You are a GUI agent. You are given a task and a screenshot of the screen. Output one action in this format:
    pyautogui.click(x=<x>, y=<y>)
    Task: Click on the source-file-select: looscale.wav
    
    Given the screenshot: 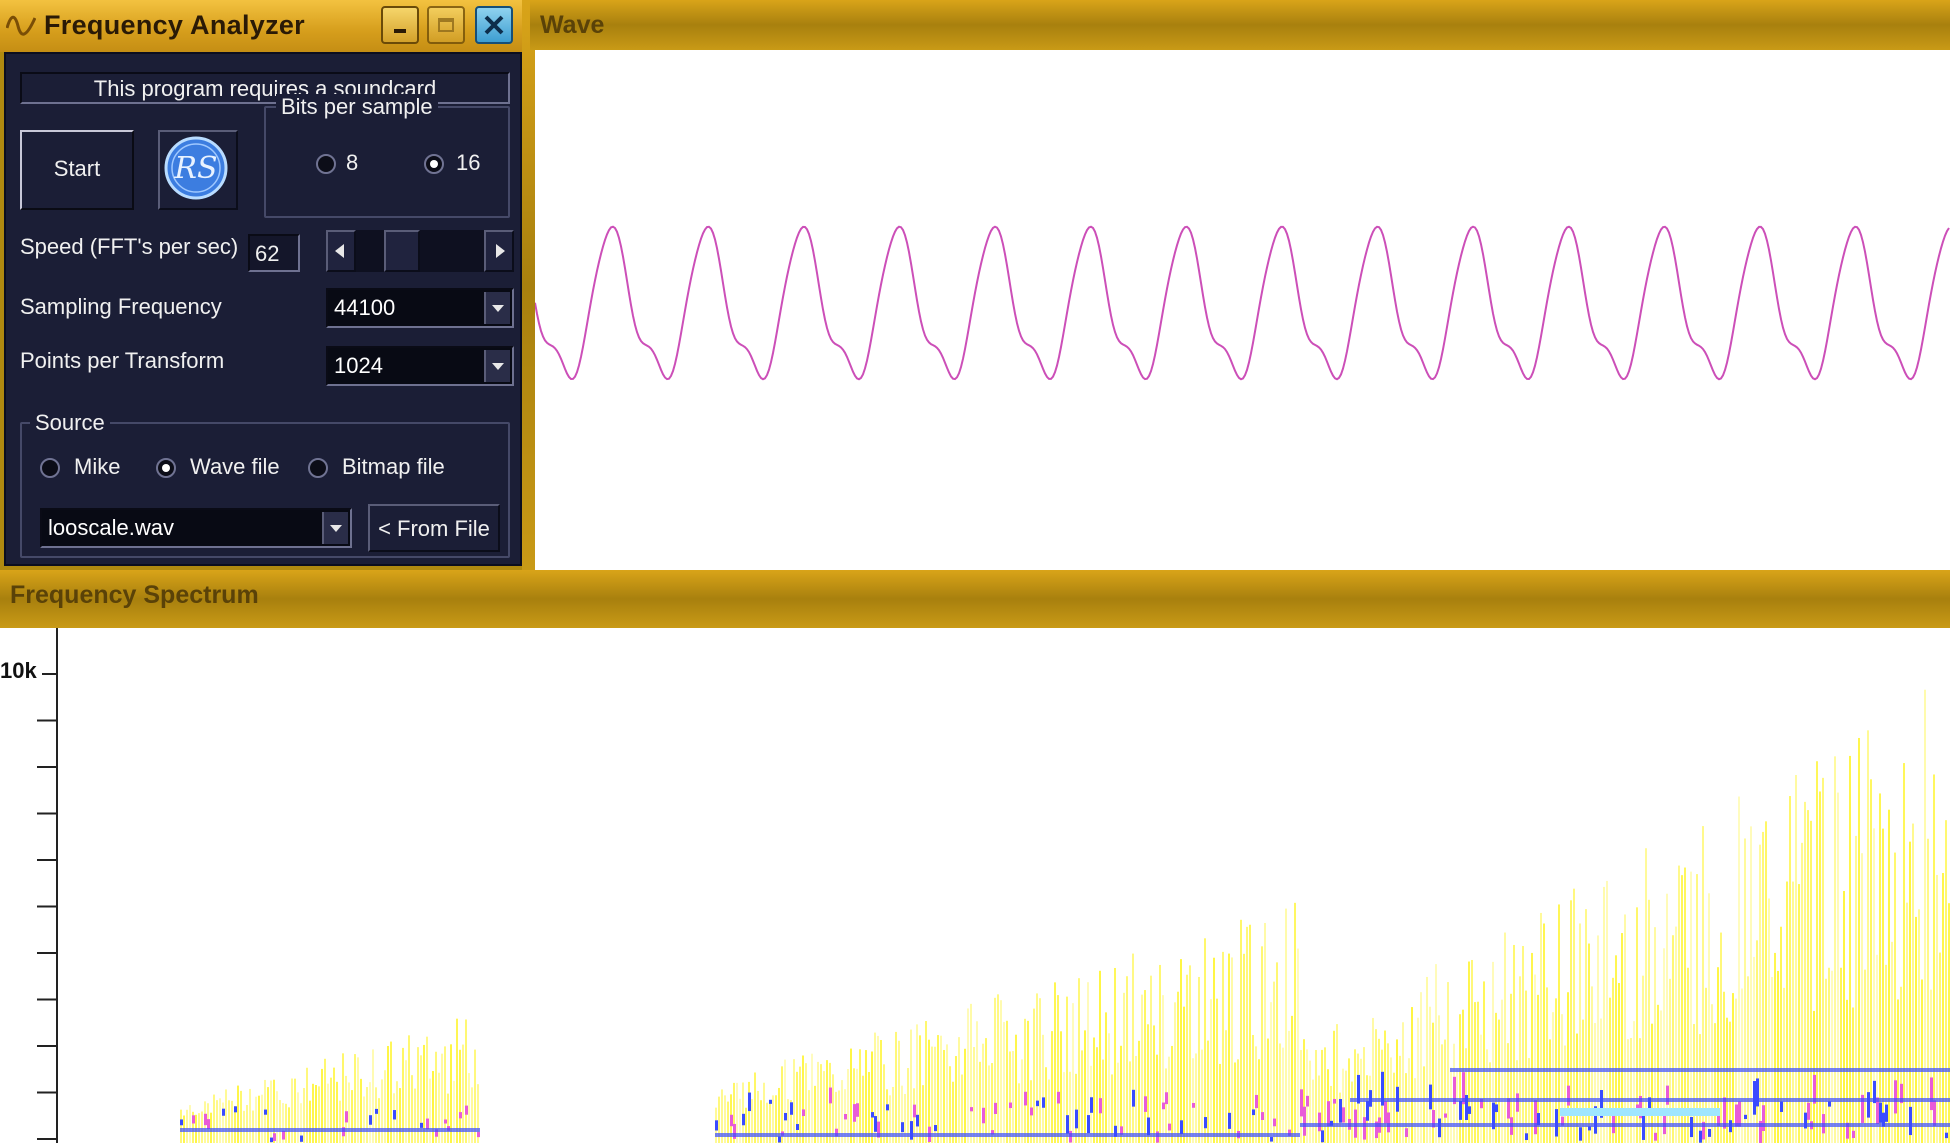 What is the action you would take?
    pyautogui.click(x=196, y=528)
    